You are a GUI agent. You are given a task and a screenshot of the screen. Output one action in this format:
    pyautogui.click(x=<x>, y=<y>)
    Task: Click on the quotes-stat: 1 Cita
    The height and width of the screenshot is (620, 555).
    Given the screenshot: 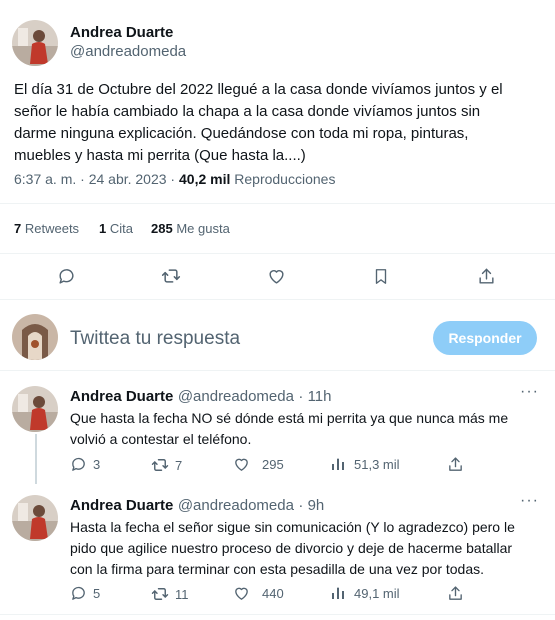 What is the action you would take?
    pyautogui.click(x=116, y=228)
    